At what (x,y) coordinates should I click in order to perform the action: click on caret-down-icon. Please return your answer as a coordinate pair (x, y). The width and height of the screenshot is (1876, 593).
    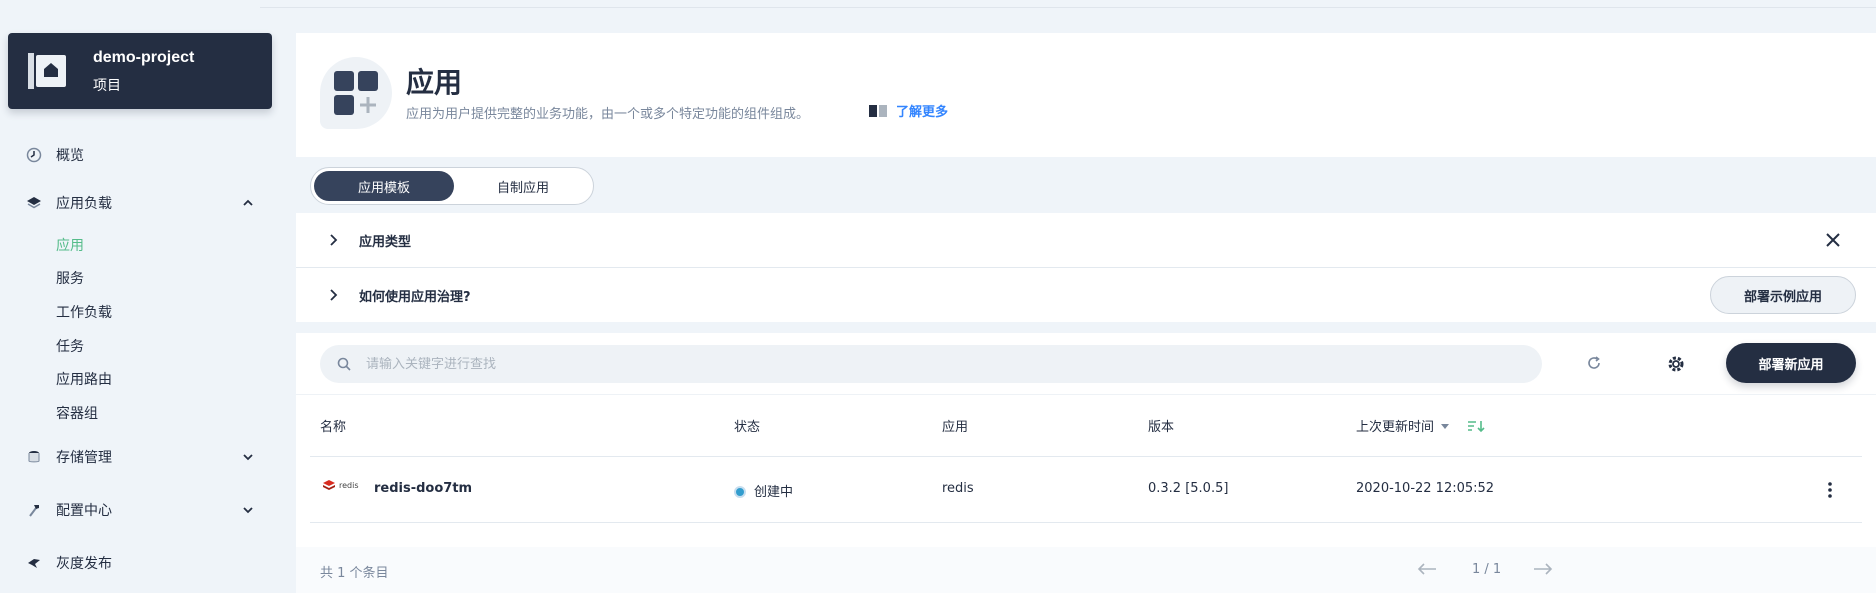
    Looking at the image, I should click on (1445, 426).